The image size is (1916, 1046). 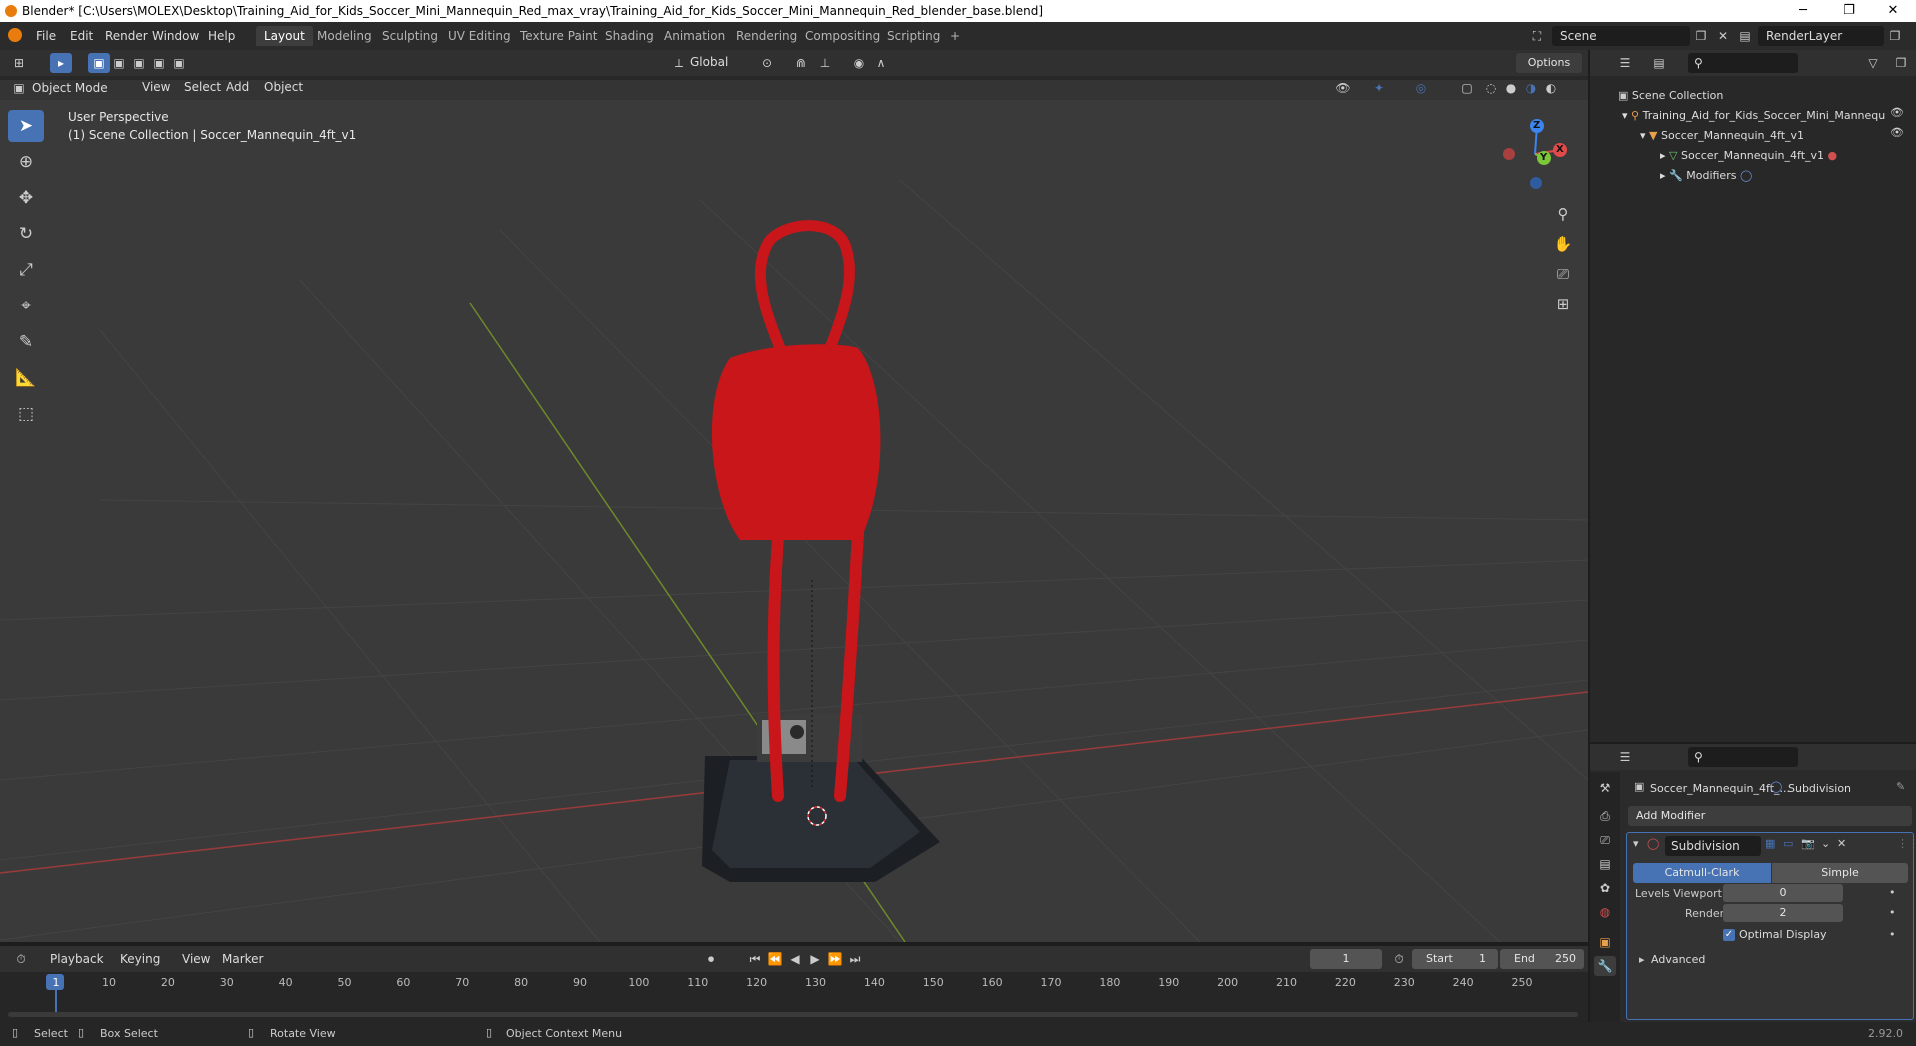 What do you see at coordinates (1551, 88) in the screenshot?
I see `rendered-shading-icon: ◐` at bounding box center [1551, 88].